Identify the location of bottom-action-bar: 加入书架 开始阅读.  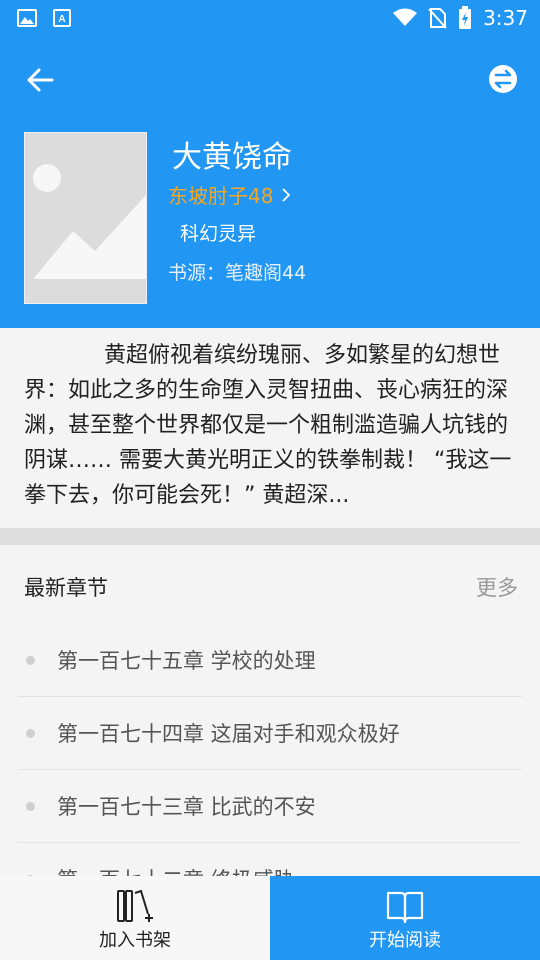
(270, 918).